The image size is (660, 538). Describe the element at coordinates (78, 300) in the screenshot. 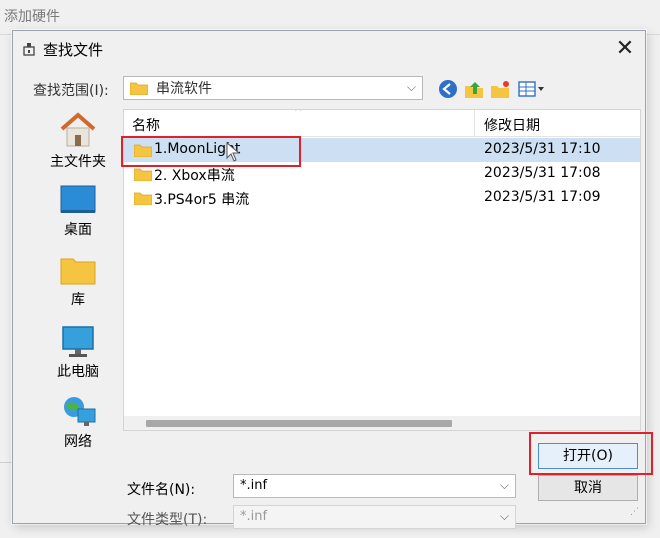

I see `sidebar-item-label: 库` at that location.